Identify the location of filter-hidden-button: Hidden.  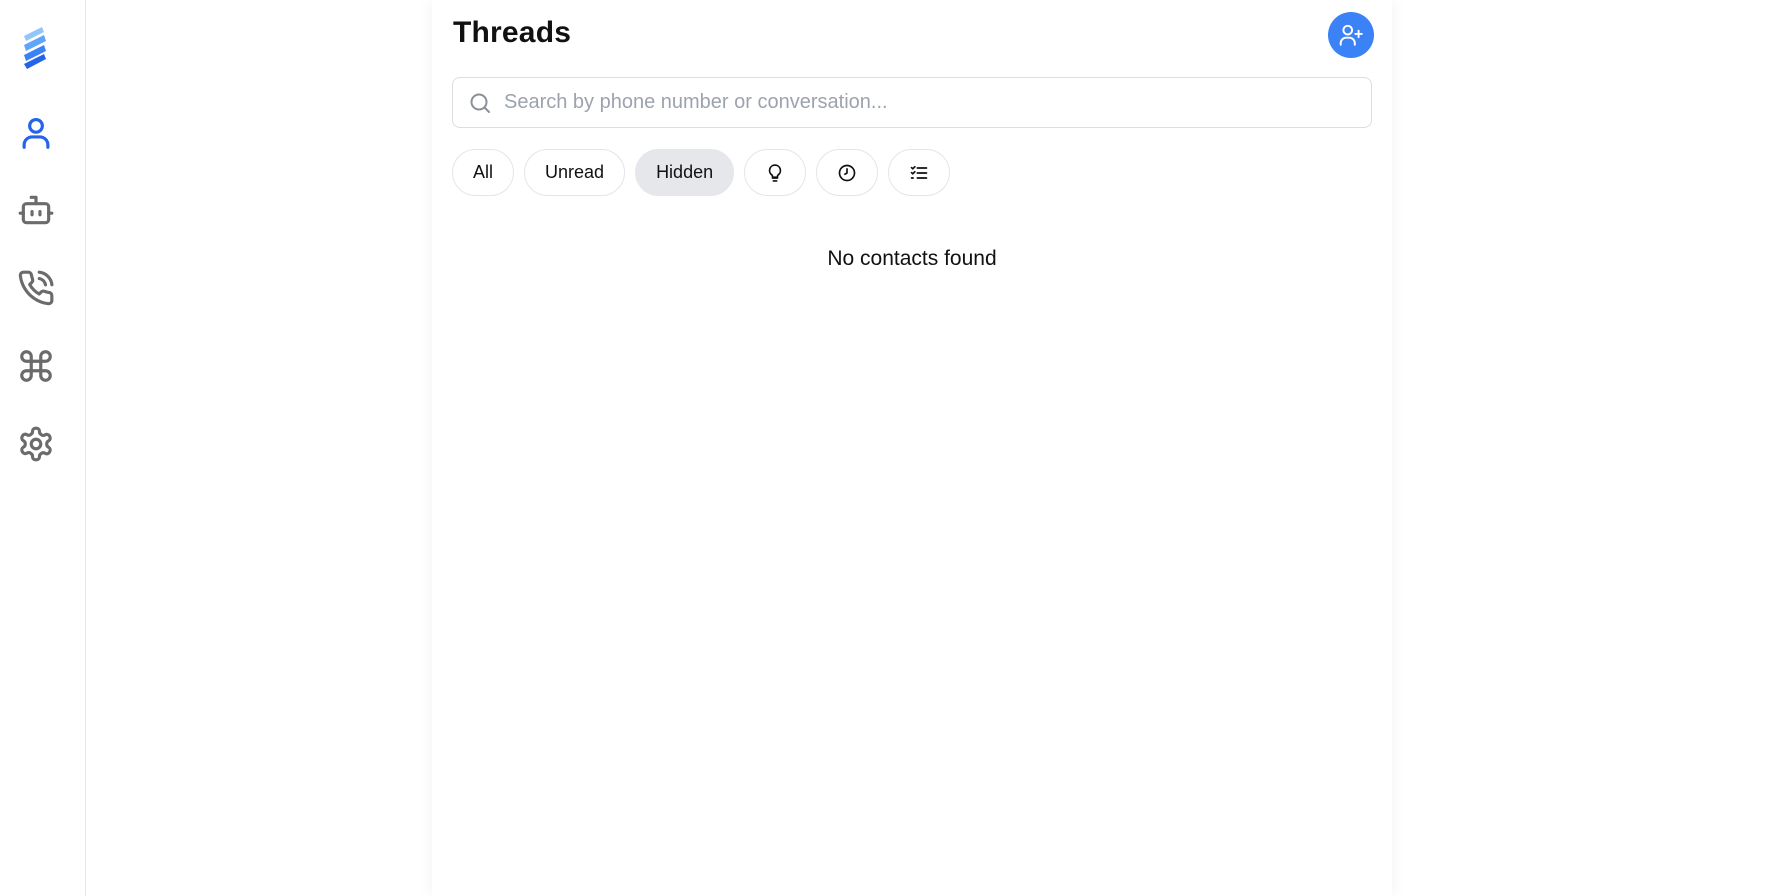
(685, 172).